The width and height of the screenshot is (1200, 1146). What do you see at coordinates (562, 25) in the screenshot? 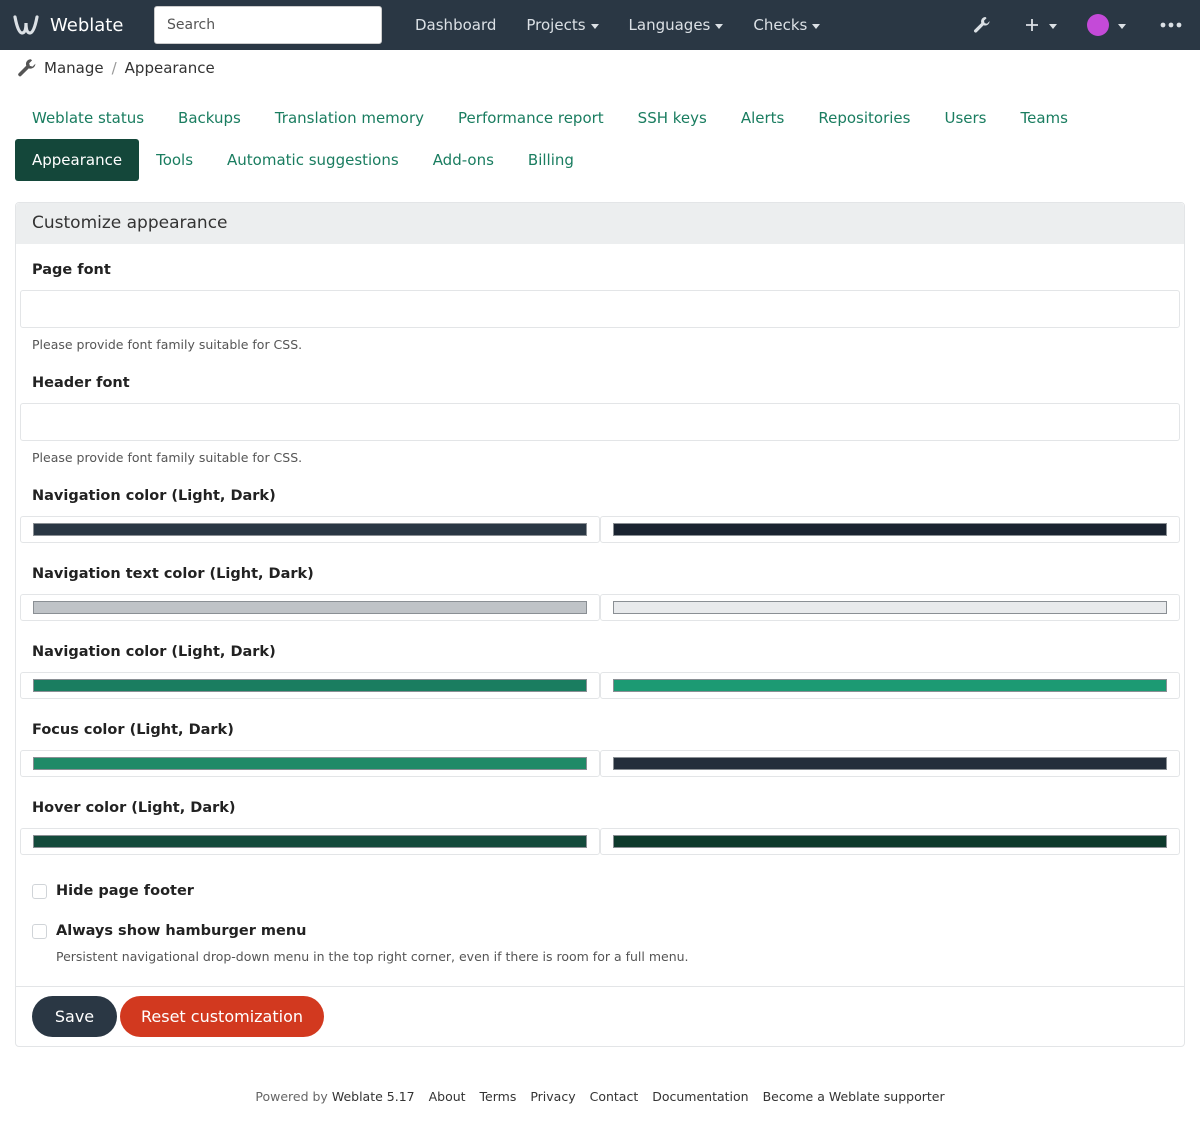
I see `nav-projects: Projects` at bounding box center [562, 25].